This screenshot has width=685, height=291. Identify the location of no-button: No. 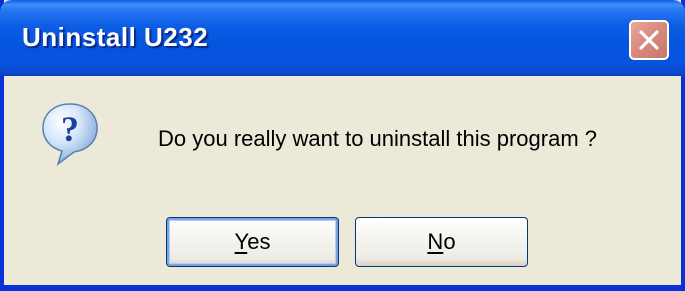
(441, 242).